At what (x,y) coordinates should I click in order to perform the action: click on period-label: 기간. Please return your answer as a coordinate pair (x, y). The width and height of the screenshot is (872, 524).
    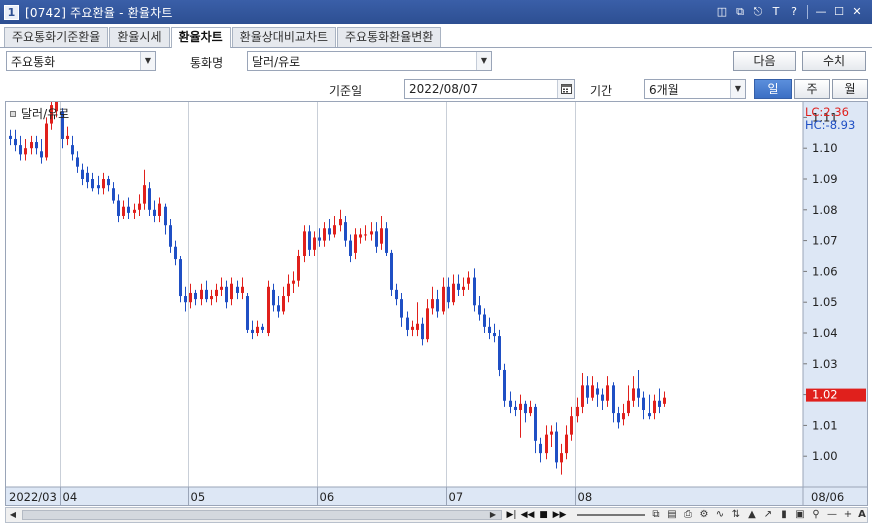
    Looking at the image, I should click on (601, 91).